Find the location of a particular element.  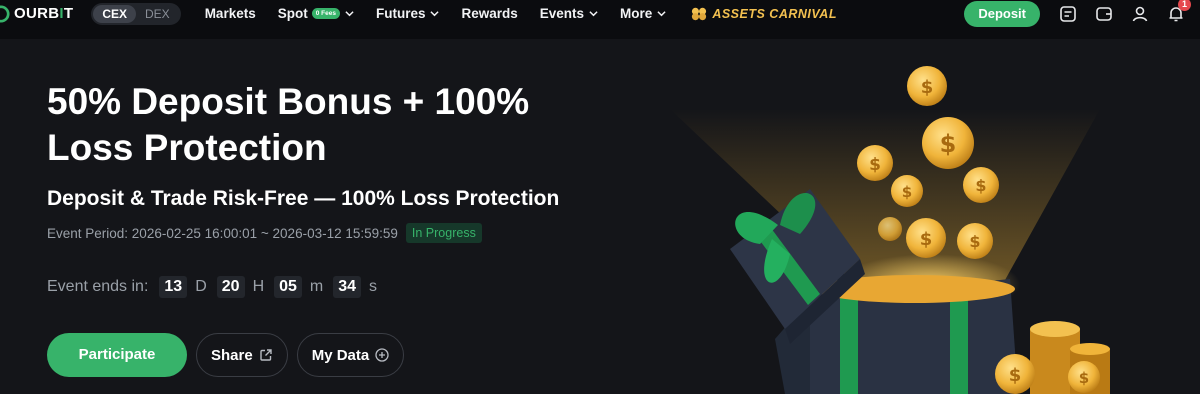

wallet-icon is located at coordinates (1104, 14).